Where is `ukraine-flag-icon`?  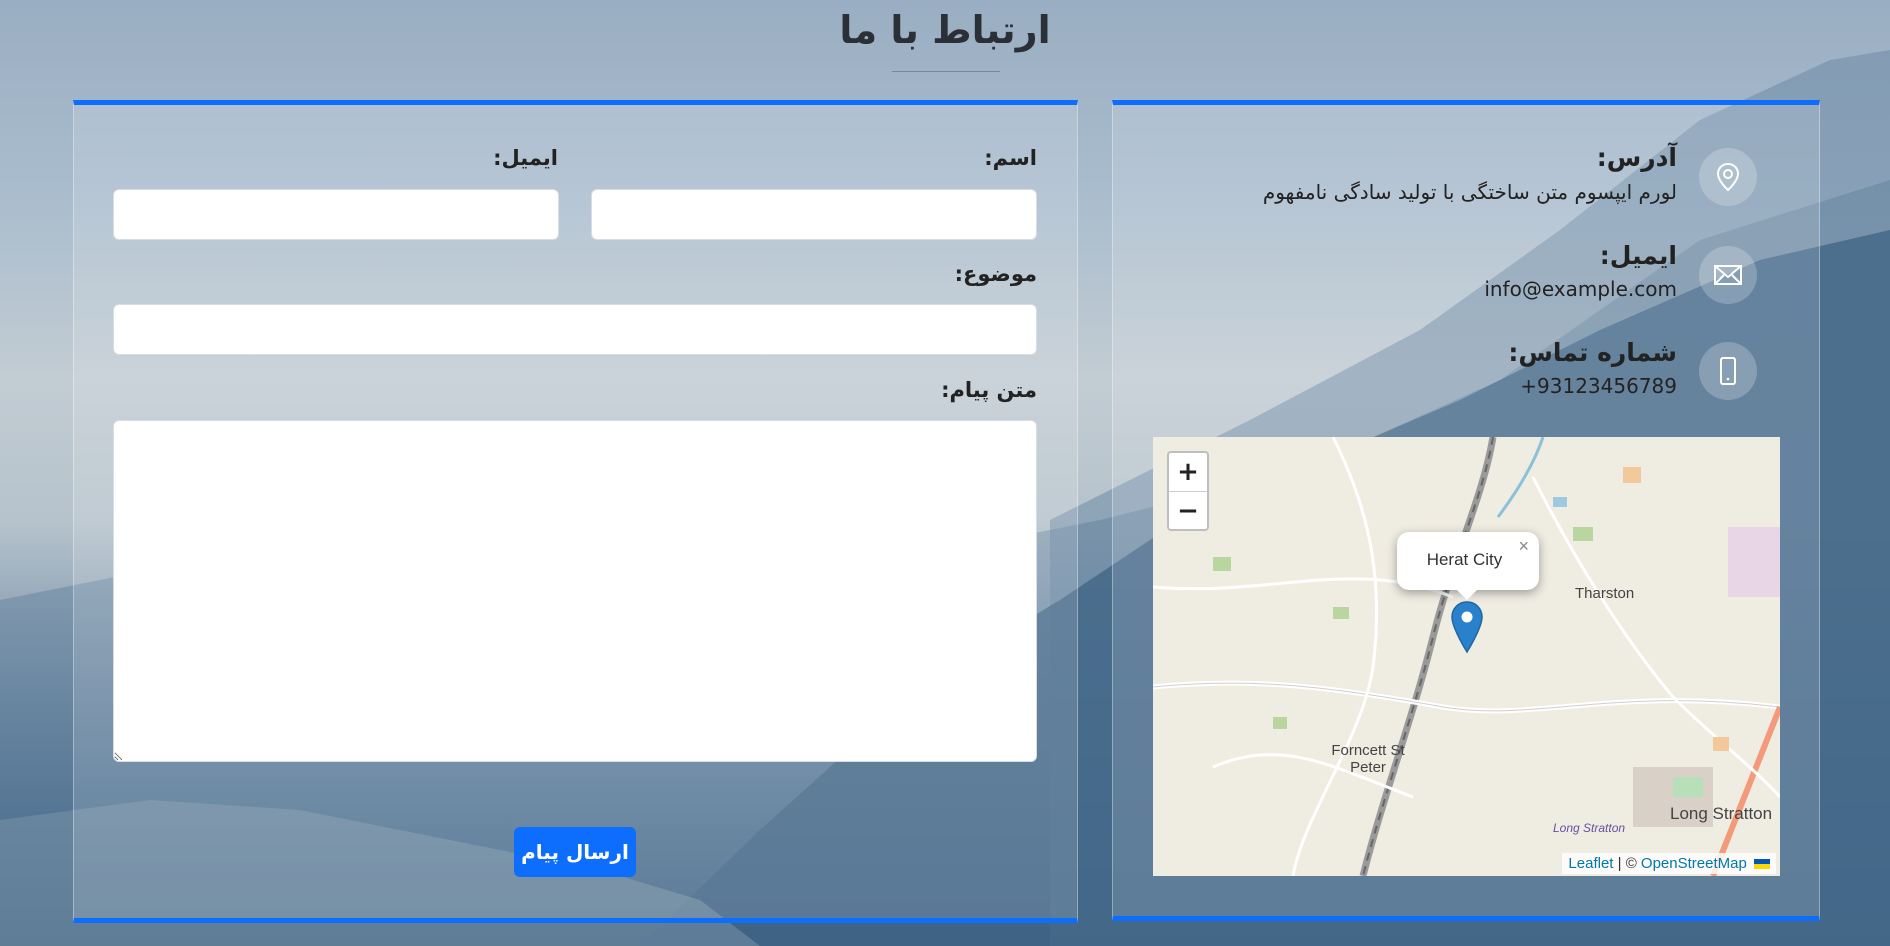
ukraine-flag-icon is located at coordinates (1762, 864).